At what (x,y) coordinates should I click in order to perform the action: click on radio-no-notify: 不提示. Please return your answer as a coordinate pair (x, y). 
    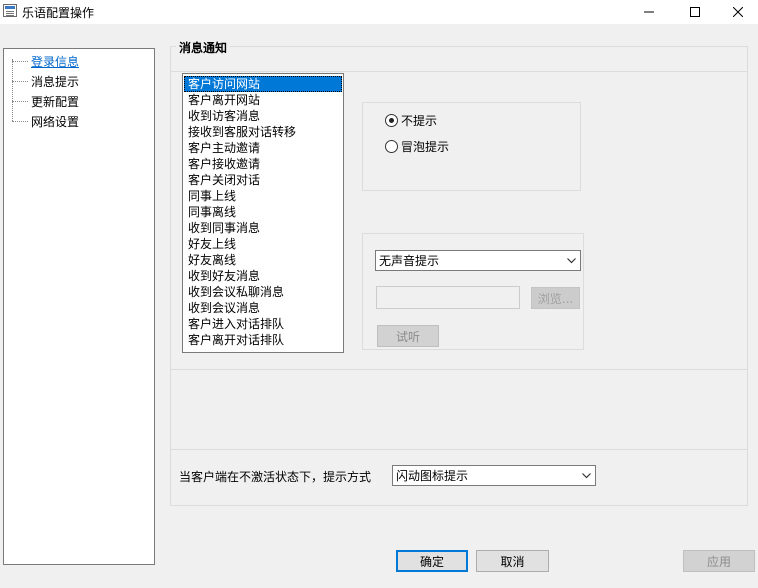
    Looking at the image, I should click on (411, 120).